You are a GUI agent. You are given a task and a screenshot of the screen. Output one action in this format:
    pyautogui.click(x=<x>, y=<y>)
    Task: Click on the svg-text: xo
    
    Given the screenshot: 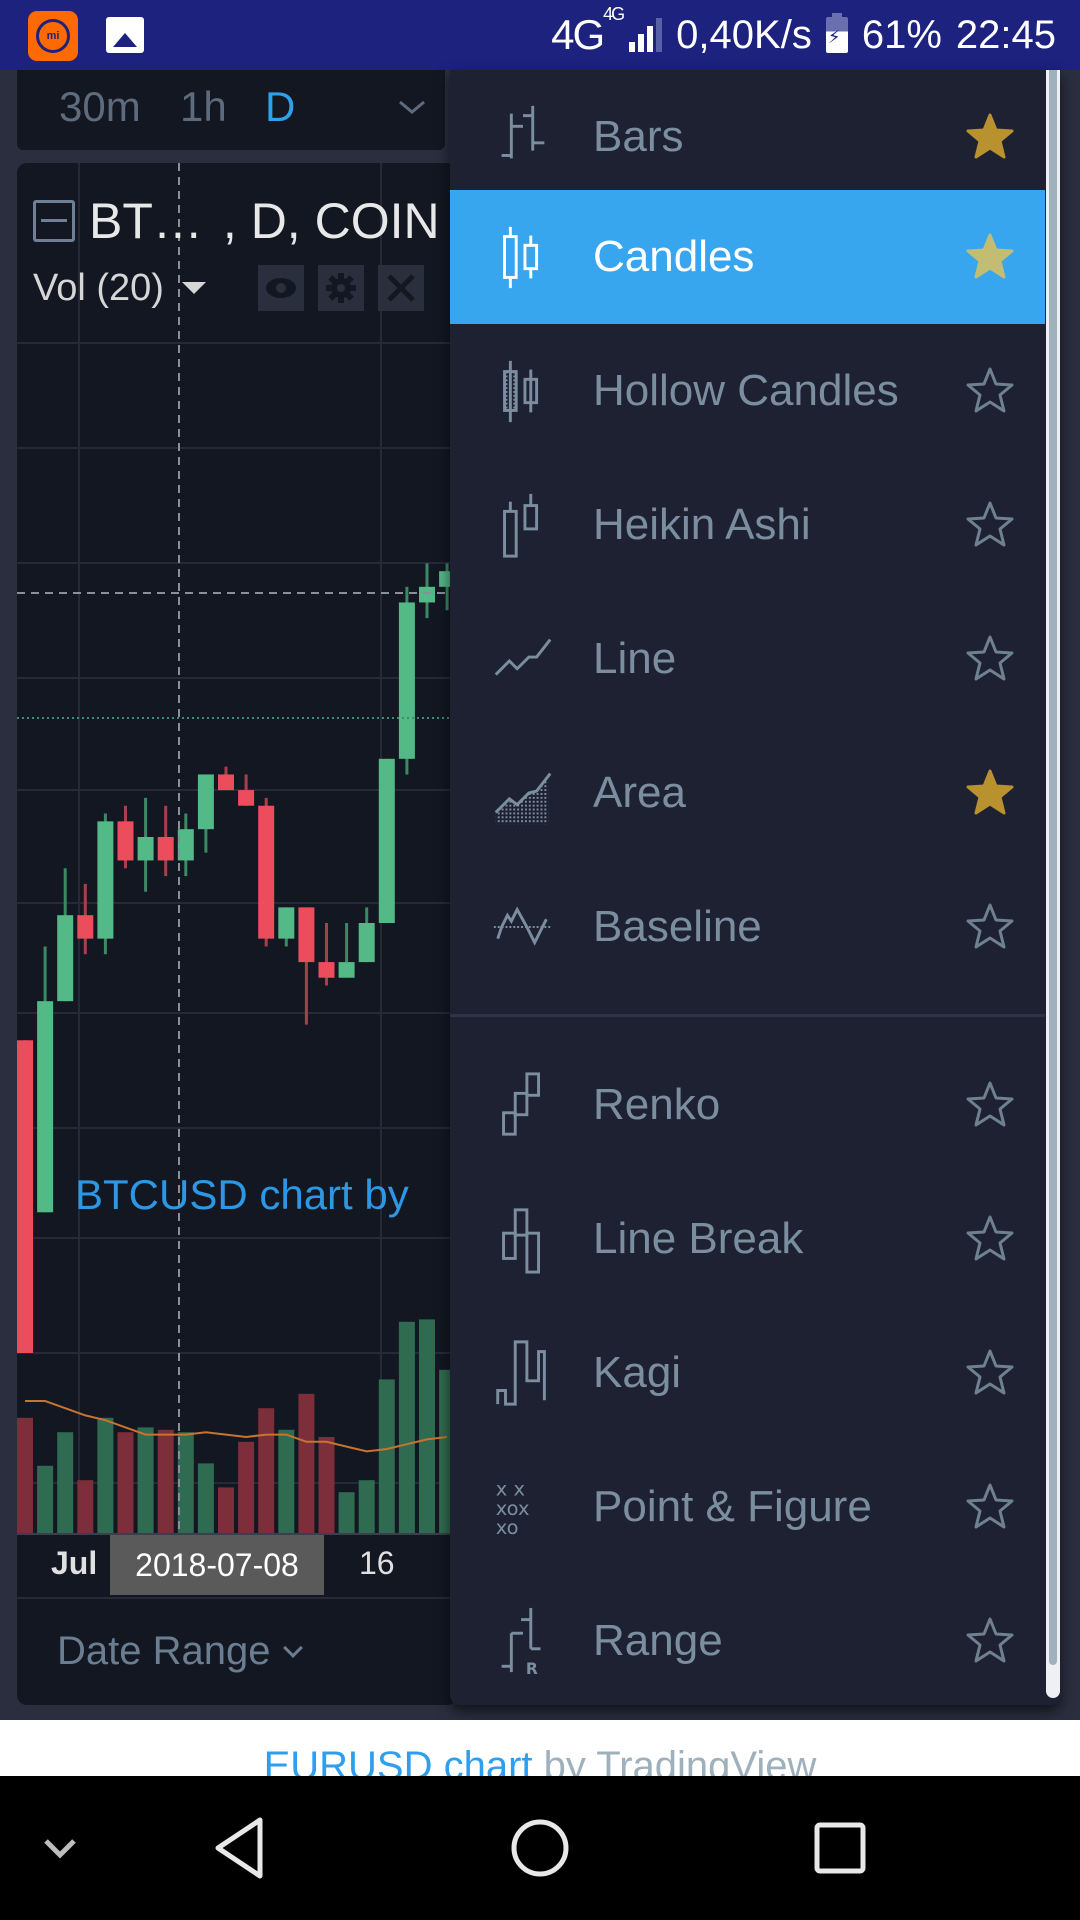 What is the action you would take?
    pyautogui.click(x=507, y=1527)
    